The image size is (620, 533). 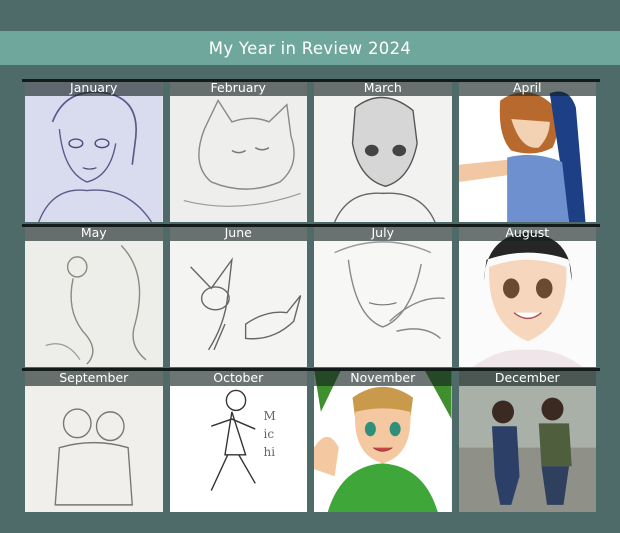 I want to click on month-card-april: April, so click(x=527, y=150).